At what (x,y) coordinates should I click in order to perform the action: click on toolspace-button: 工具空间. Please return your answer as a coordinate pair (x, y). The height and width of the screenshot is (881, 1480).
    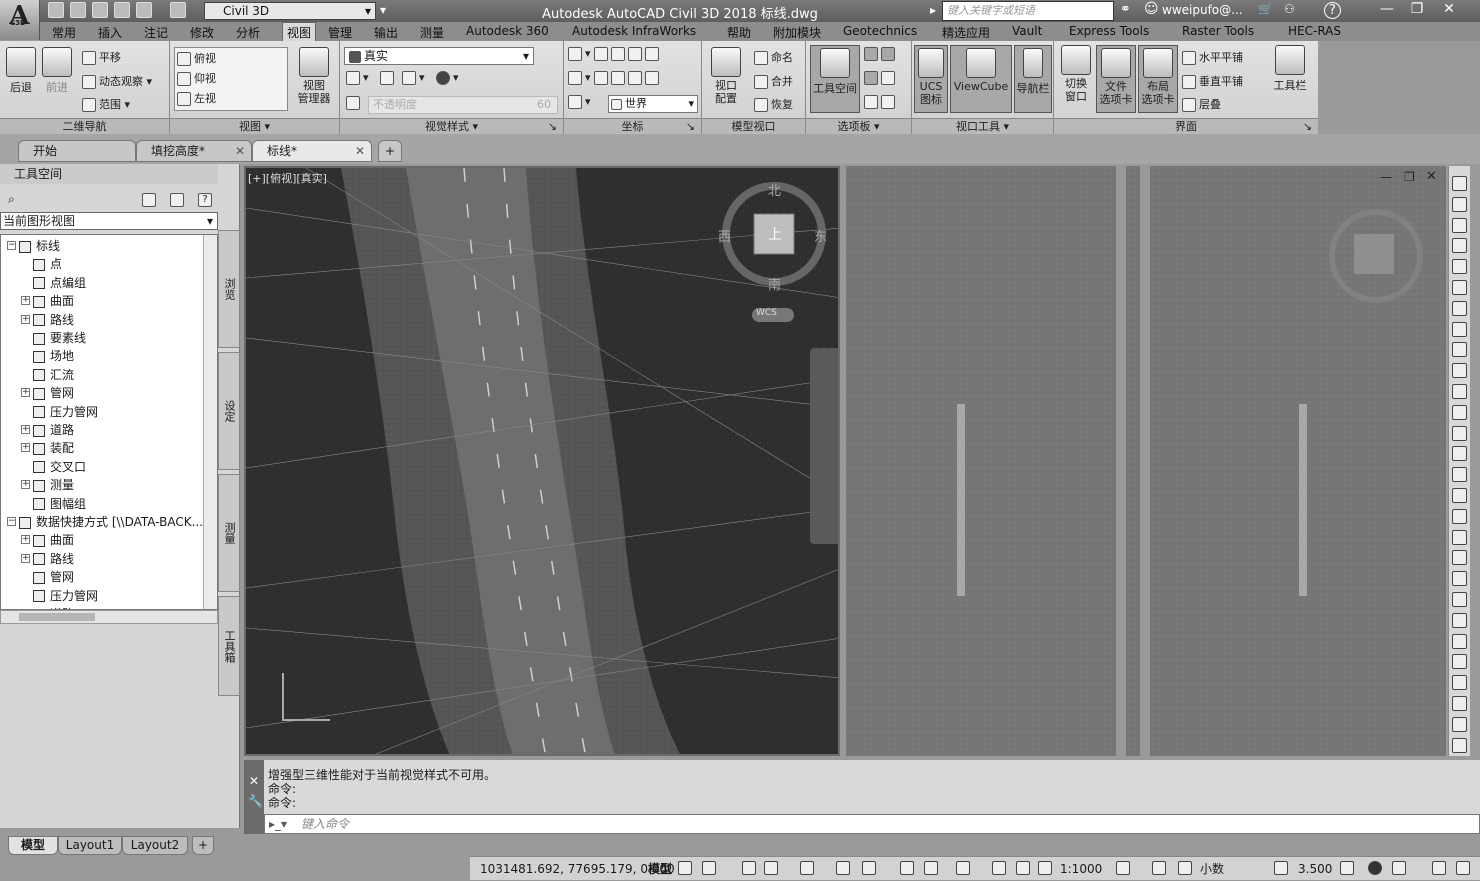
    Looking at the image, I should click on (835, 79).